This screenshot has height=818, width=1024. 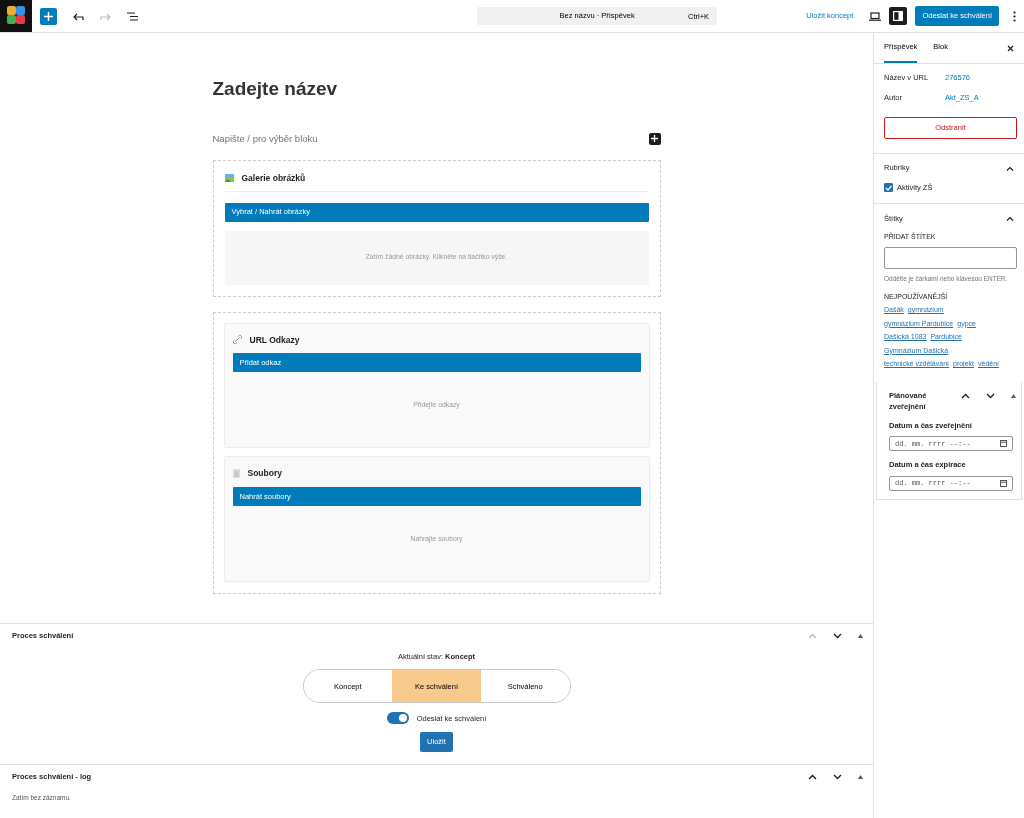 I want to click on list-view-icon, so click(x=132, y=16).